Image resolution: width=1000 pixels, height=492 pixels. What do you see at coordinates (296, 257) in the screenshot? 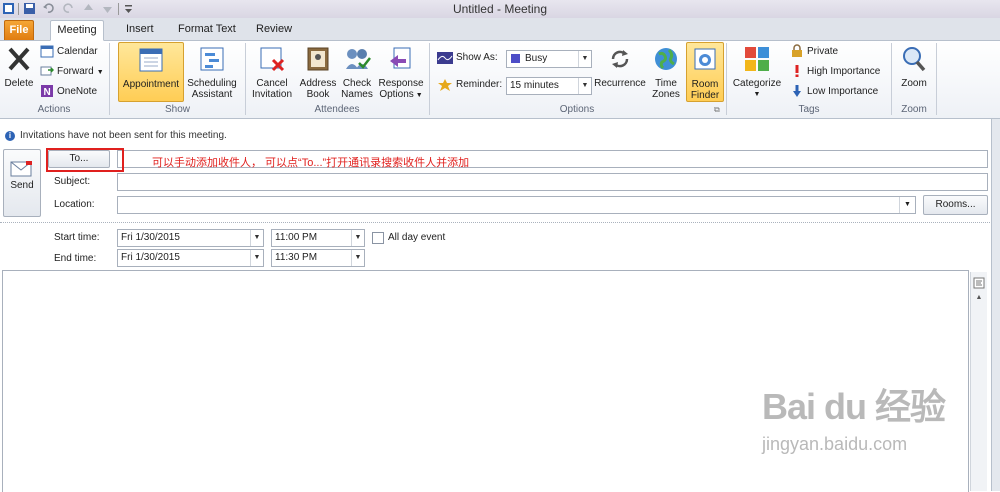
I see `end-time-value: 11:30 PM` at bounding box center [296, 257].